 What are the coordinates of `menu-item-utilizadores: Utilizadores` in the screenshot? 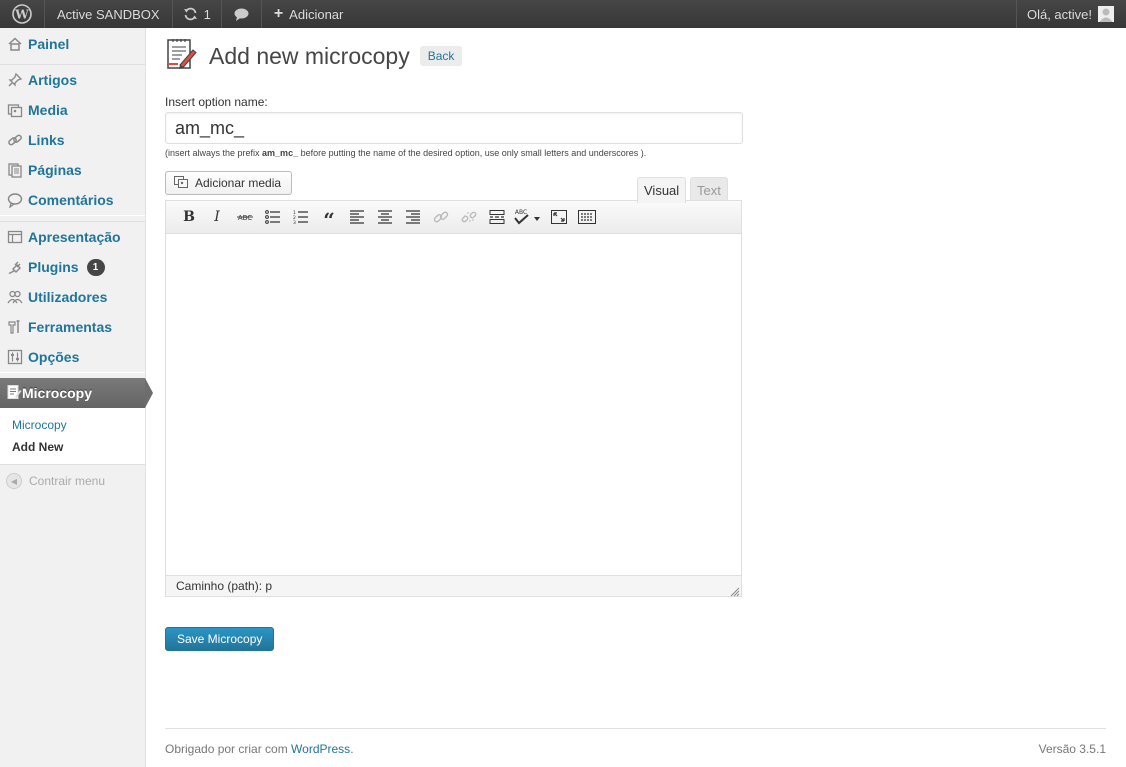 It's located at (72, 297).